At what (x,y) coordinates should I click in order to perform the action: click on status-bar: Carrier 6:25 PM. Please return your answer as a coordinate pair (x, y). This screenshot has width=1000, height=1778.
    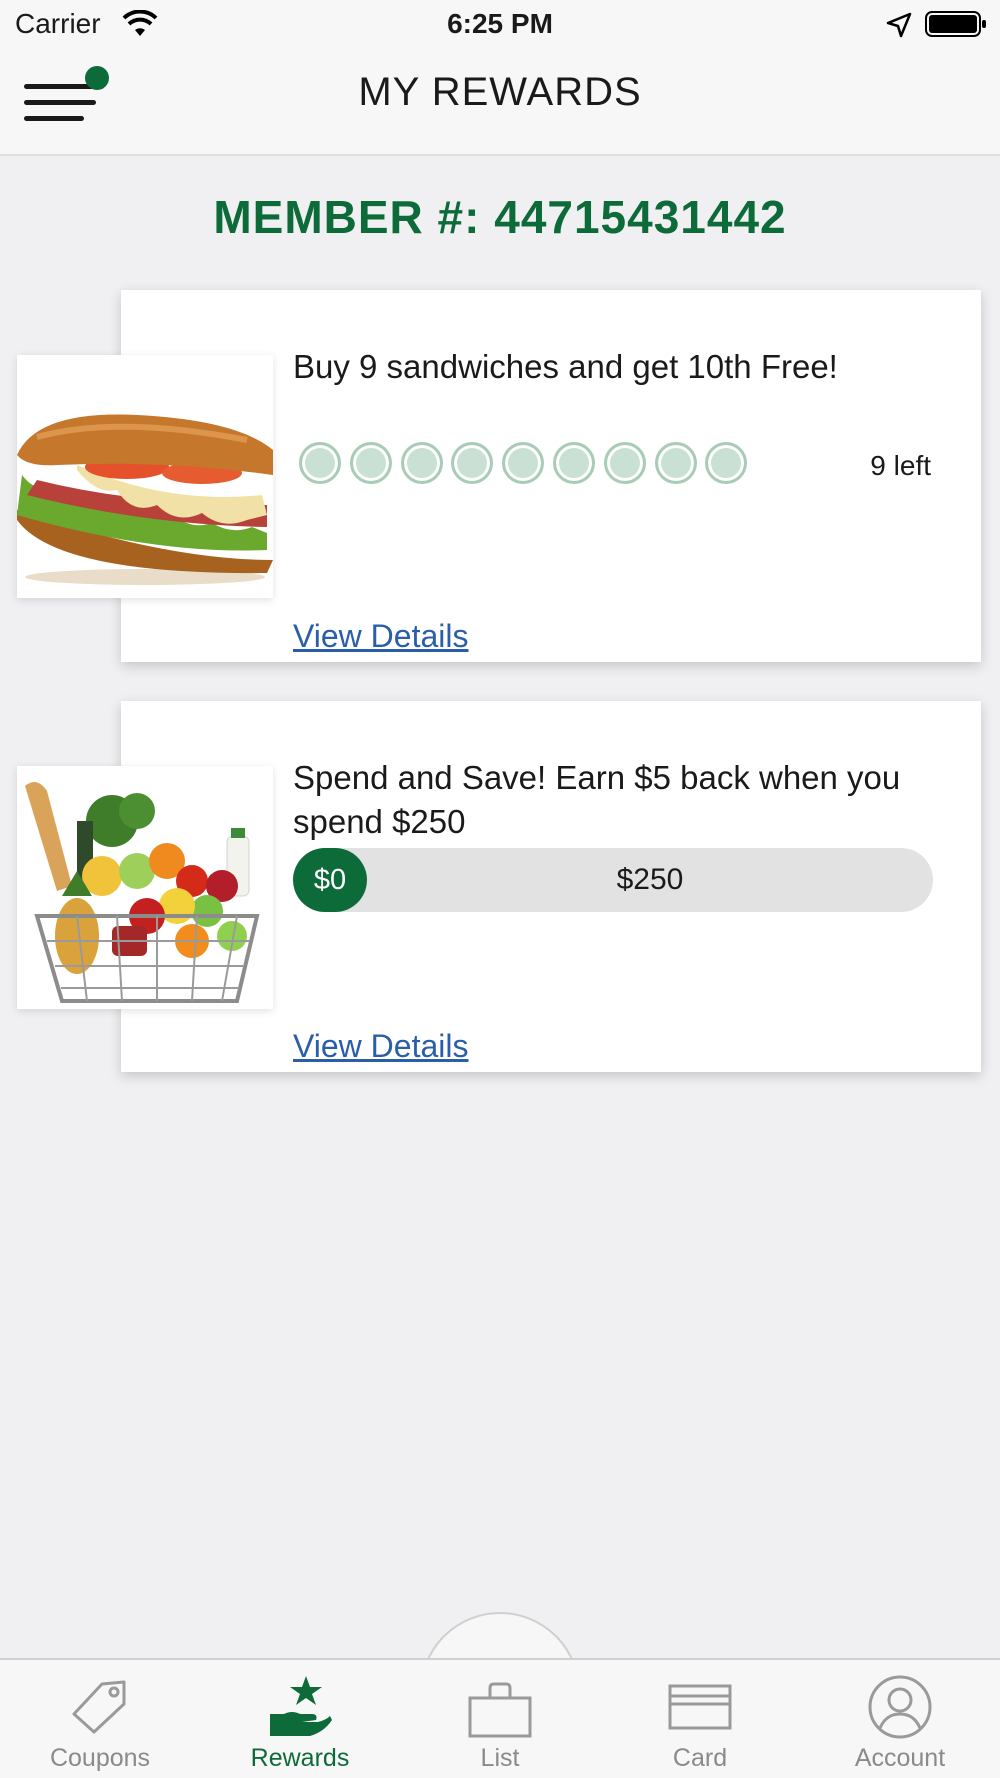
    Looking at the image, I should click on (500, 25).